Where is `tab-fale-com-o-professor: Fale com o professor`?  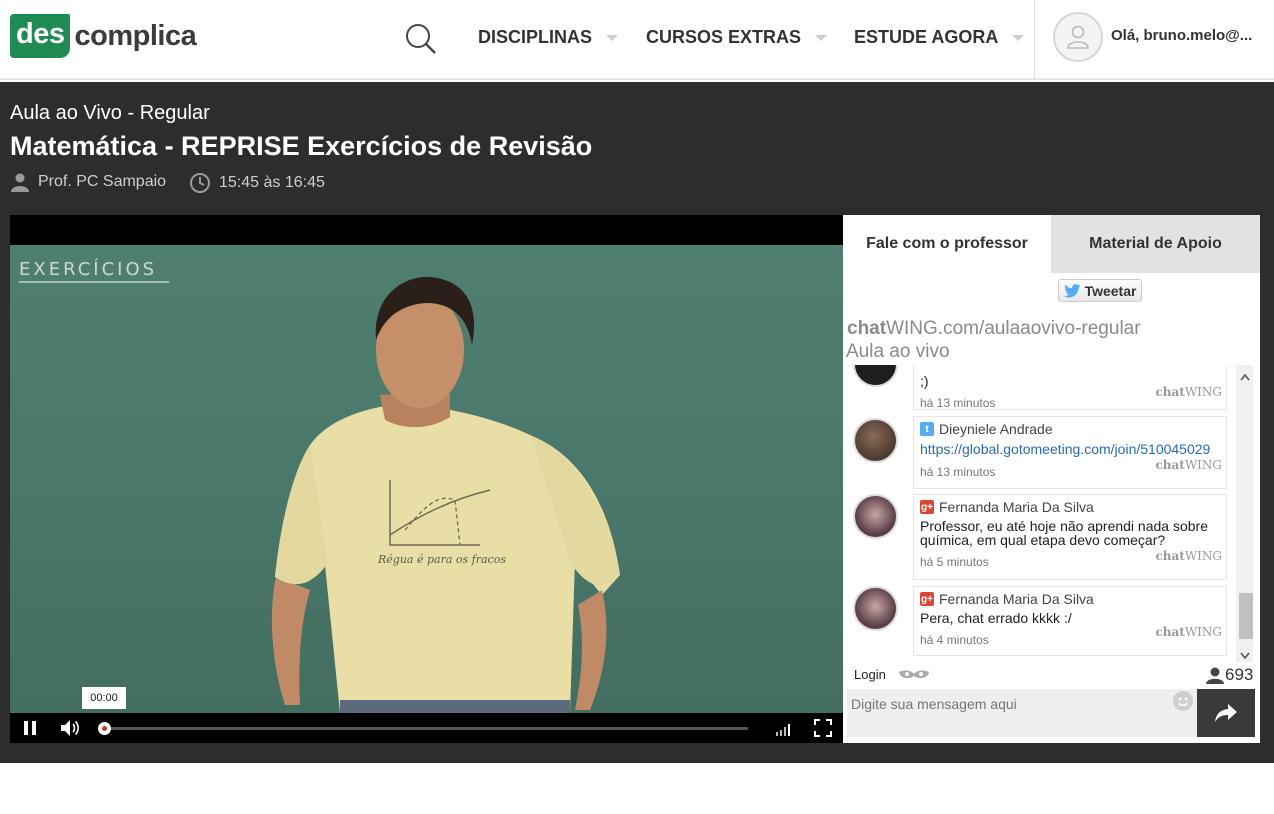 tab-fale-com-o-professor: Fale com o professor is located at coordinates (947, 244).